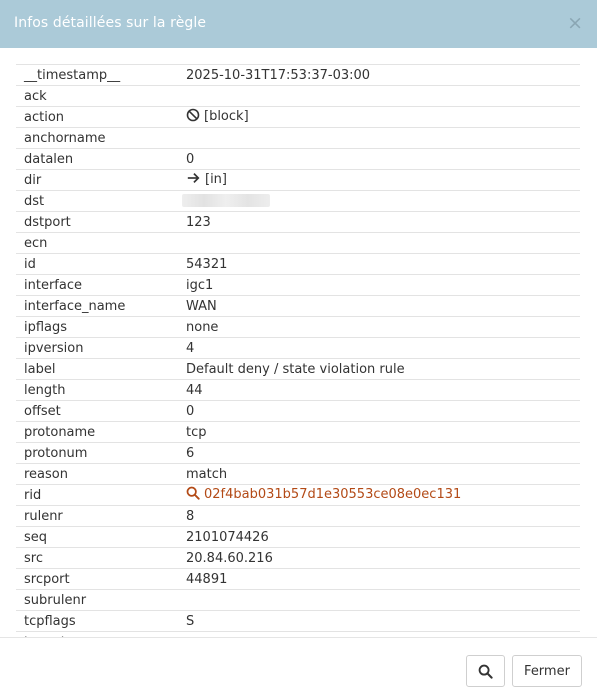 This screenshot has height=700, width=597. I want to click on table-row: ipflags none, so click(298, 327).